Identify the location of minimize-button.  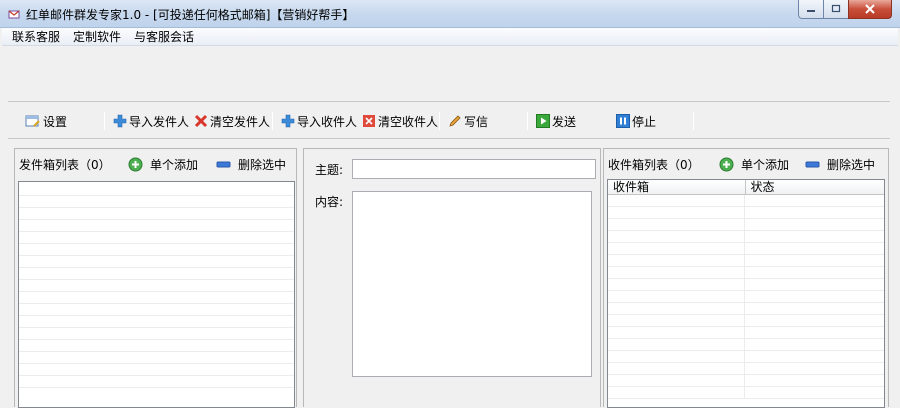
(811, 9).